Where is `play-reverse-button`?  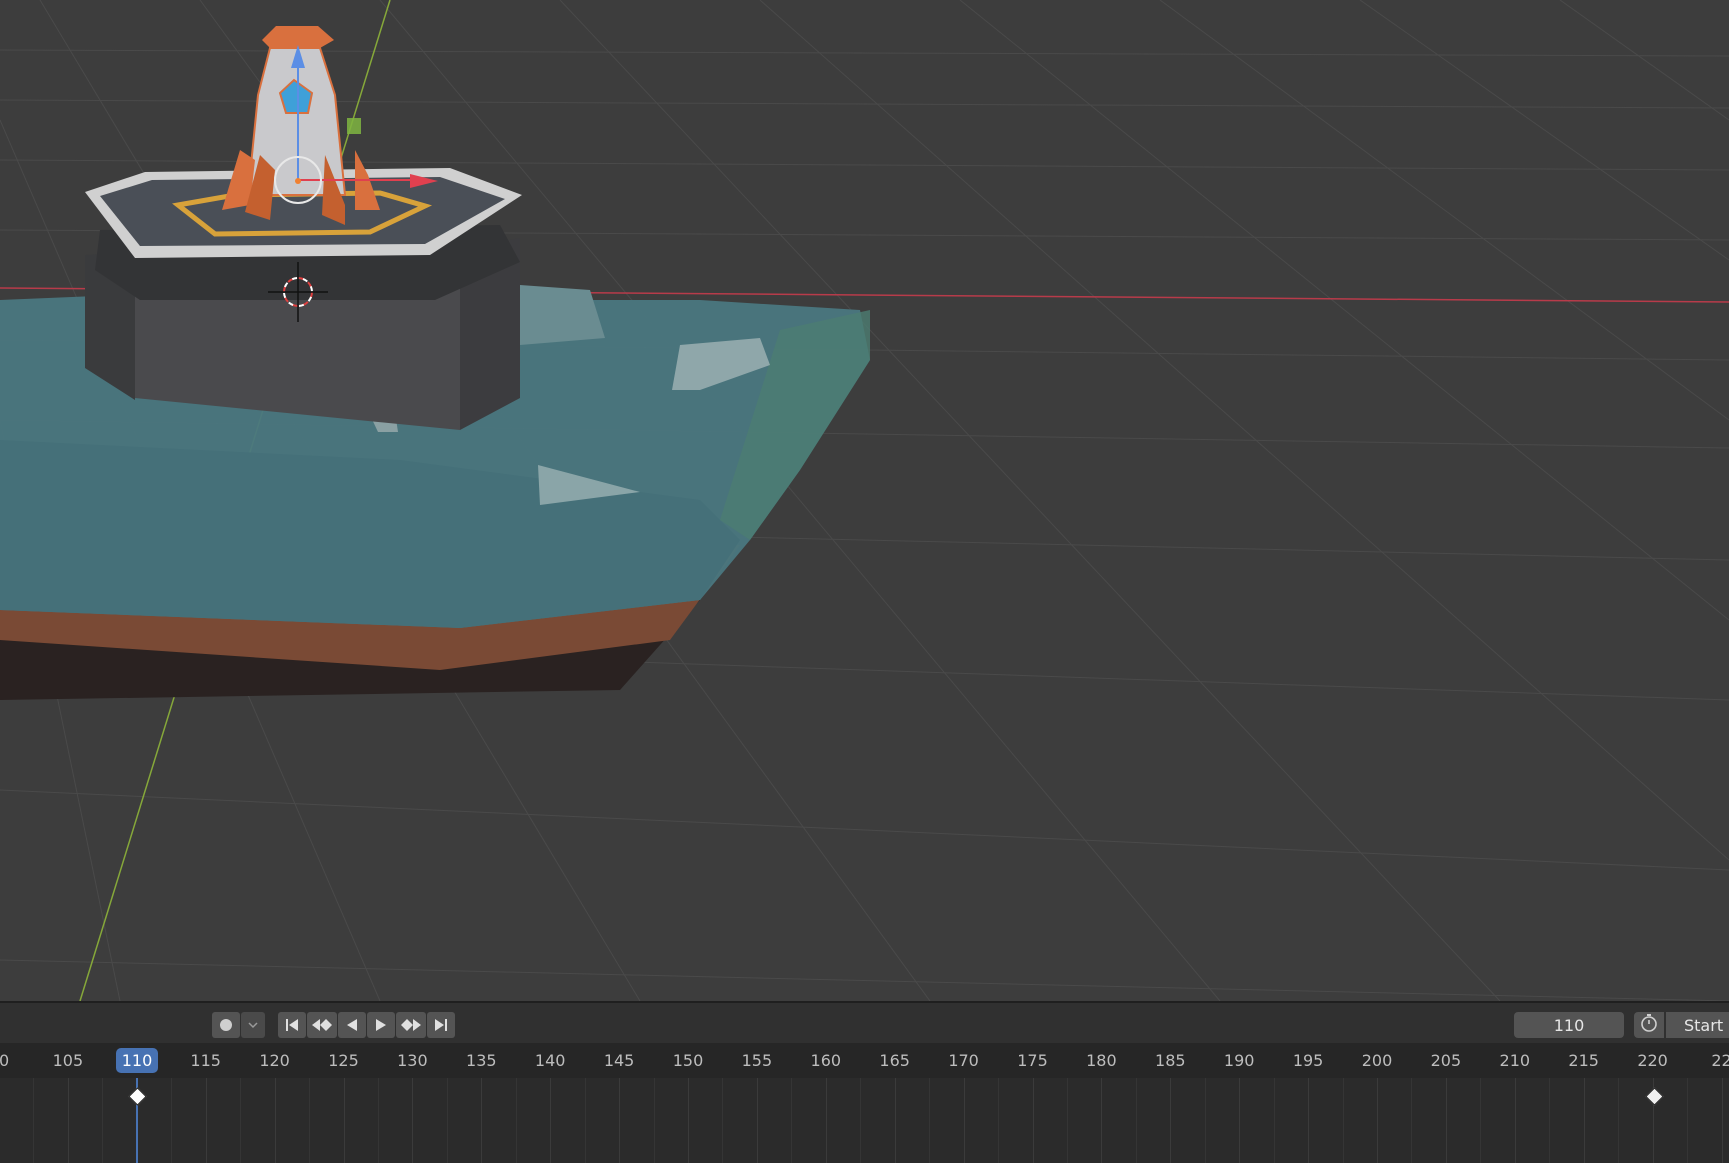
play-reverse-button is located at coordinates (352, 1025).